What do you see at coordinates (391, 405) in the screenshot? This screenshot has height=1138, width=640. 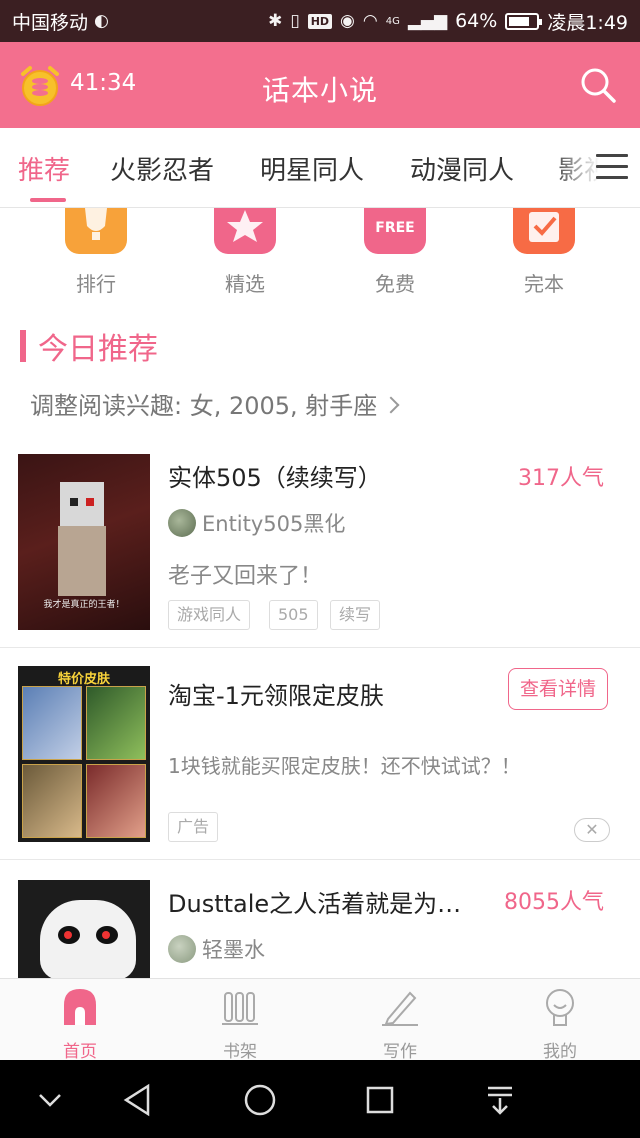 I see `chevron-right-icon` at bounding box center [391, 405].